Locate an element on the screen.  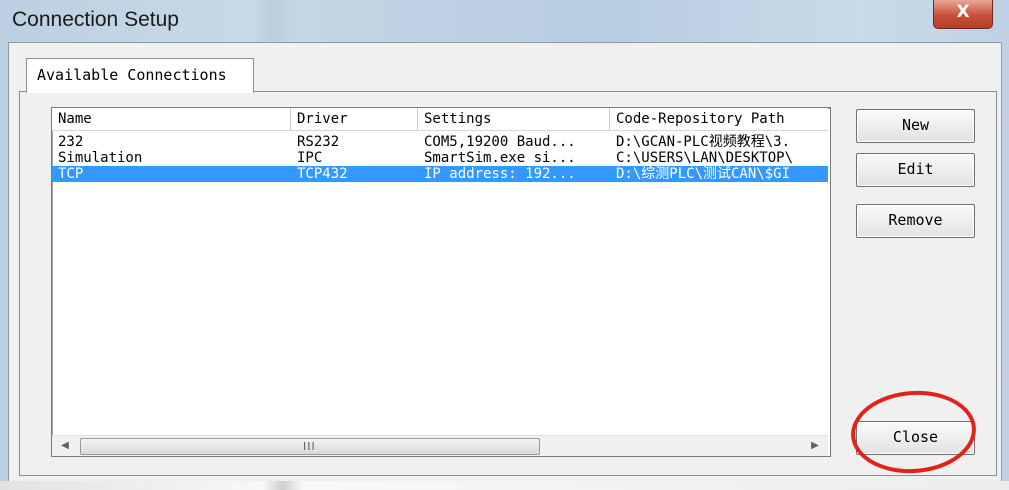
tab-available-connections: Available Connections is located at coordinates (140, 75).